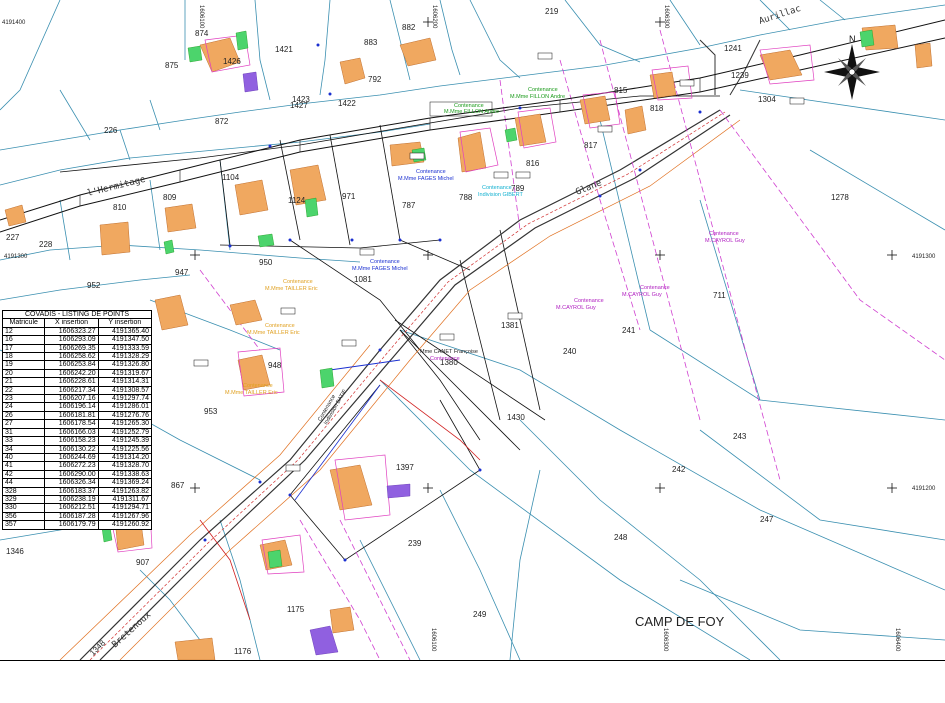 The height and width of the screenshot is (703, 945). I want to click on table-cell-matricule: 12, so click(23, 331).